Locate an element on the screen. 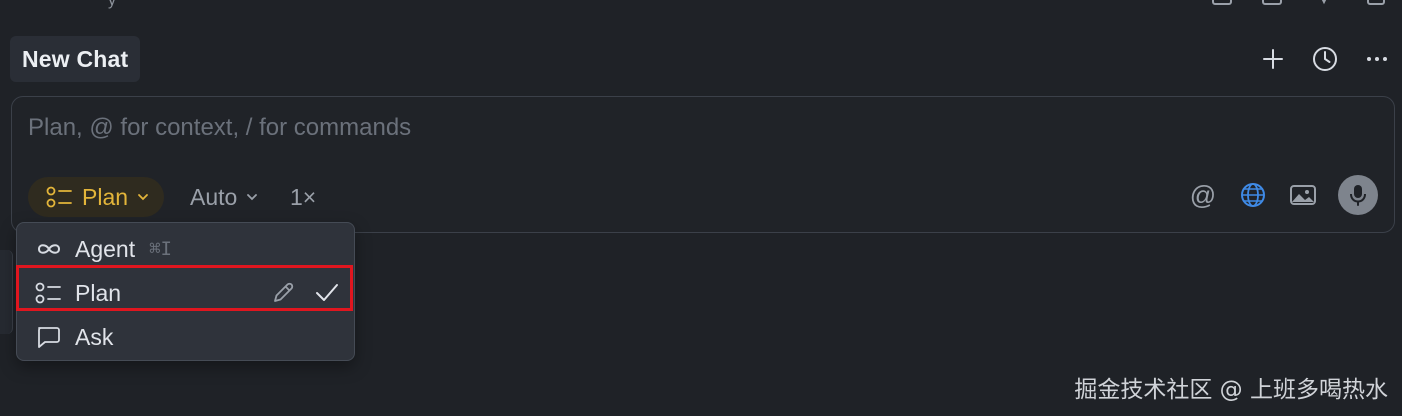 This screenshot has width=1402, height=416. mention-button: @ is located at coordinates (1203, 195).